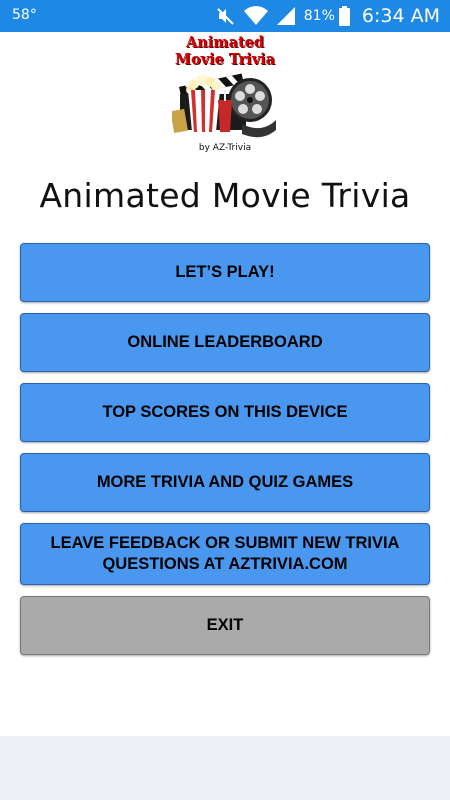 Image resolution: width=450 pixels, height=800 pixels. Describe the element at coordinates (225, 195) in the screenshot. I see `page-title: Animated Movie Trivia` at that location.